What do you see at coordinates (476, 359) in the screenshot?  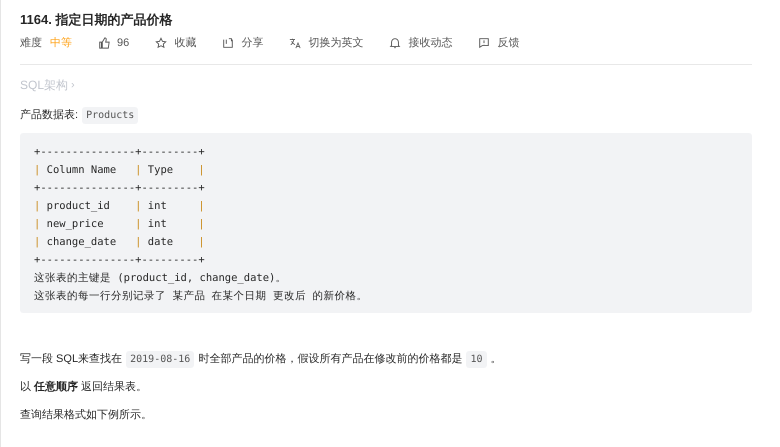 I see `inline-code: 10` at bounding box center [476, 359].